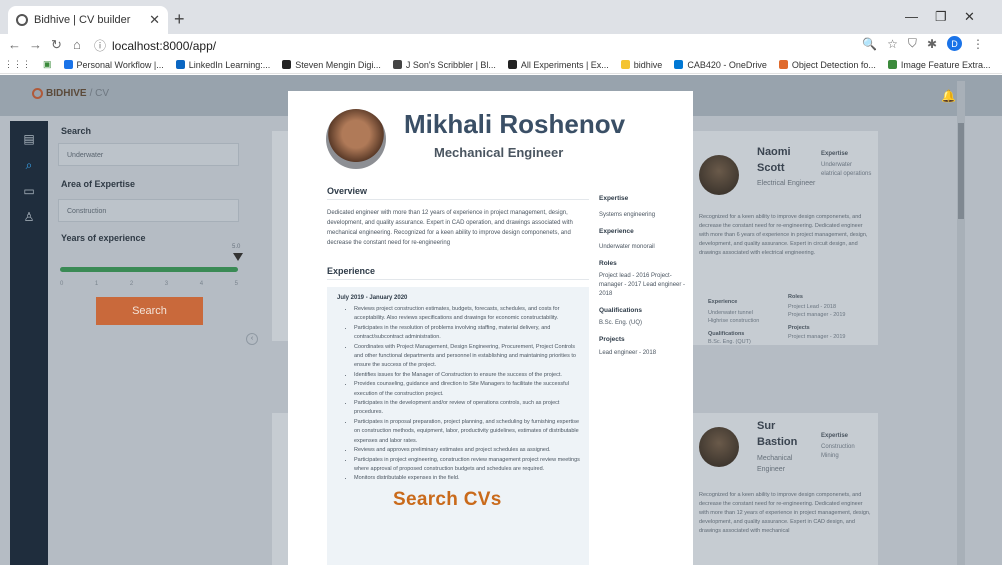  Describe the element at coordinates (961, 323) in the screenshot. I see `scrollbar` at that location.